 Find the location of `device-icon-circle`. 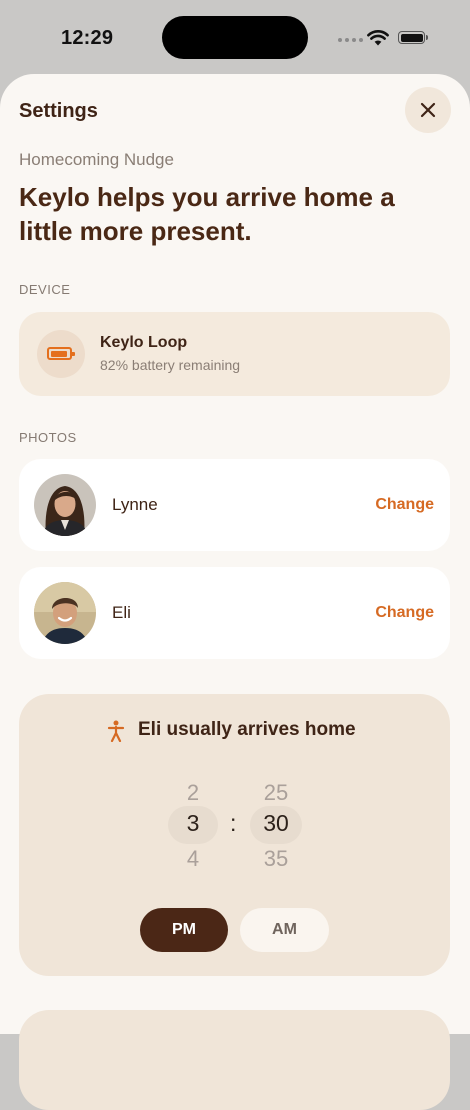

device-icon-circle is located at coordinates (61, 354).